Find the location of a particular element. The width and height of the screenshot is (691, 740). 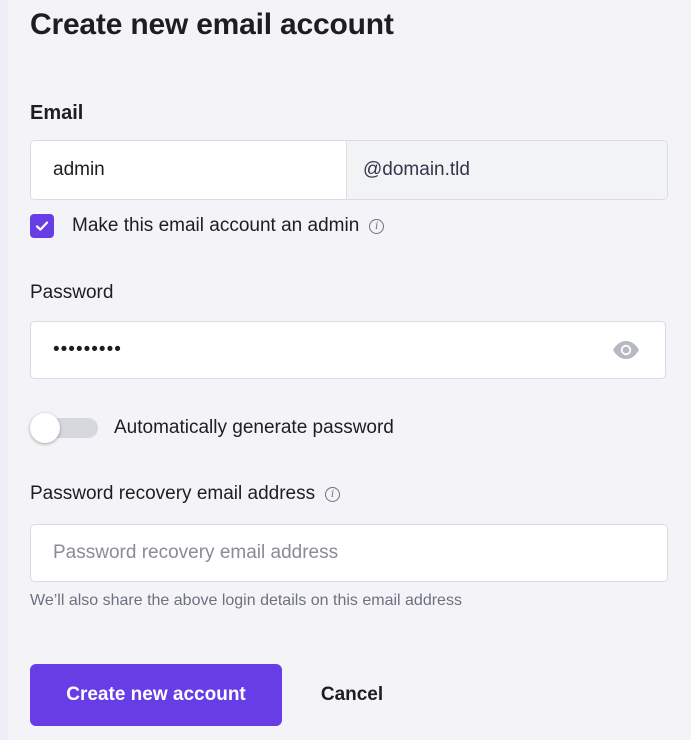

auto-generate-toggle is located at coordinates (64, 428).